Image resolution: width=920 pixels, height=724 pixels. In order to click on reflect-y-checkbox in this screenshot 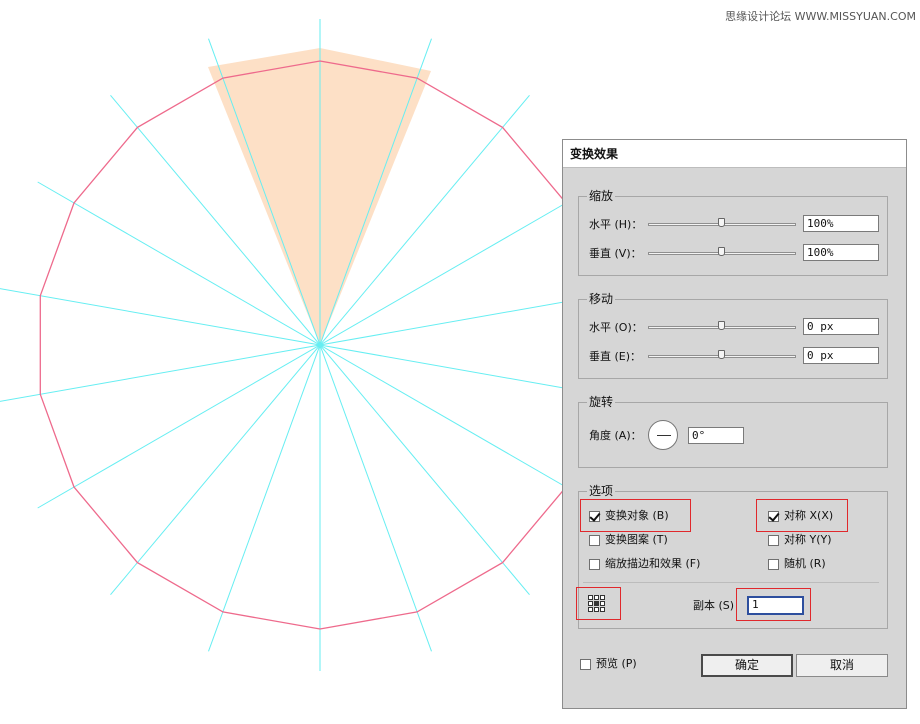, I will do `click(773, 540)`.